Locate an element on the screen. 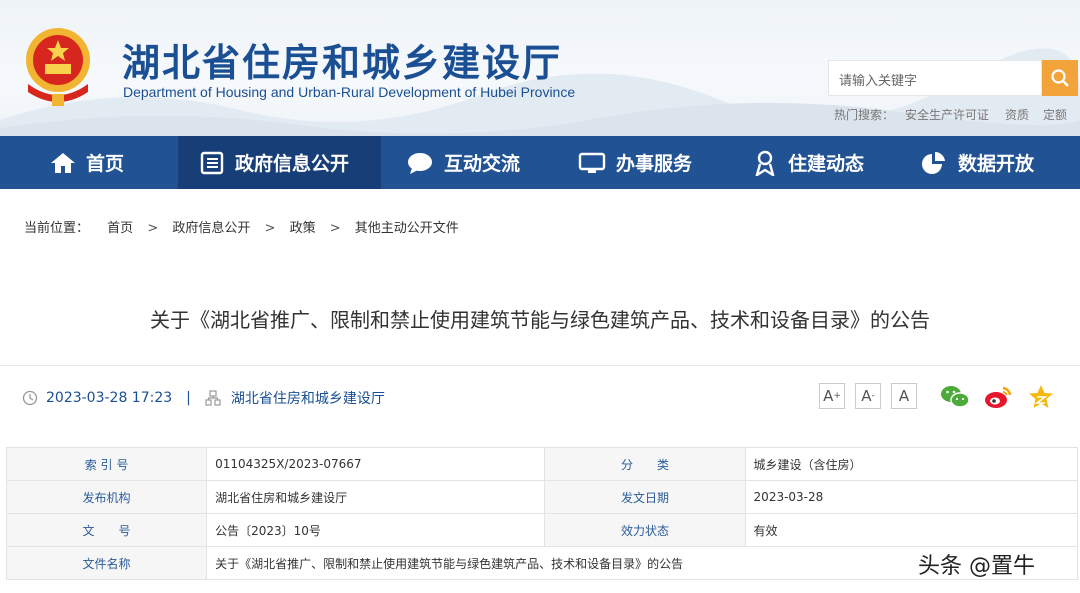 The width and height of the screenshot is (1080, 593). breadcrumb-link: 政策 is located at coordinates (303, 226).